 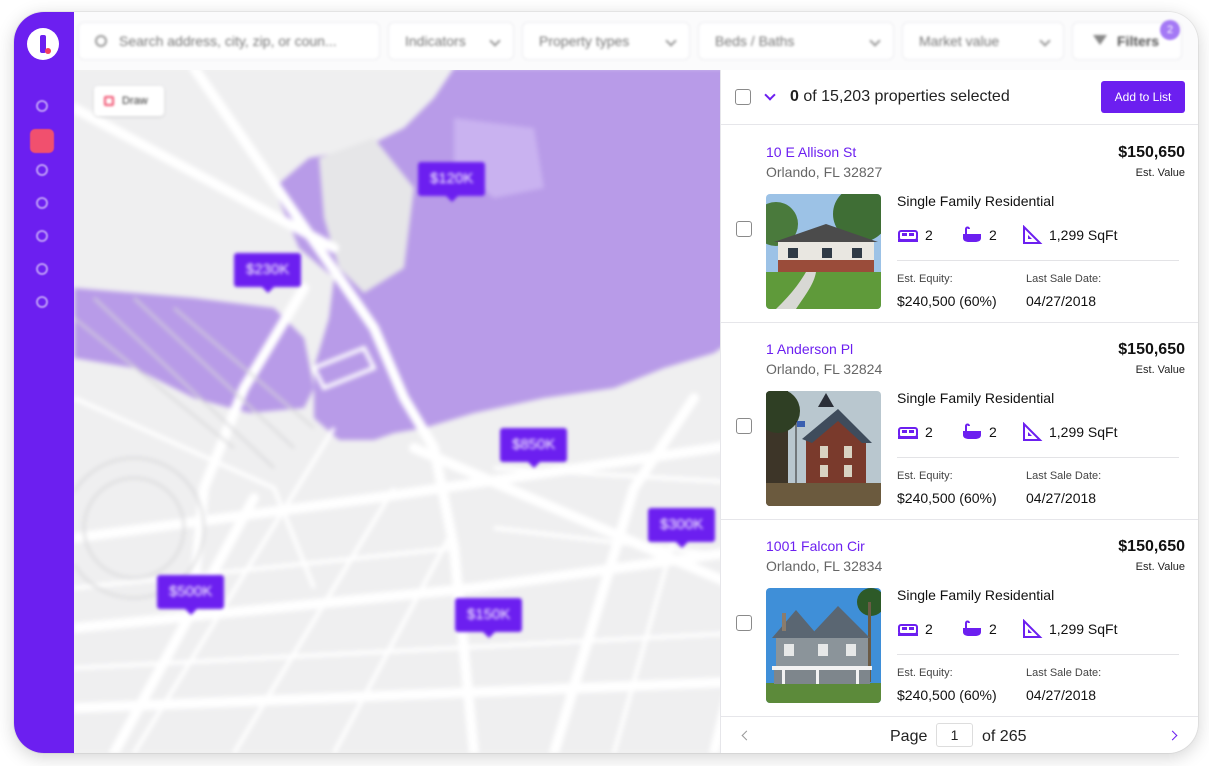 What do you see at coordinates (1138, 41) in the screenshot?
I see `filters-label: Filters` at bounding box center [1138, 41].